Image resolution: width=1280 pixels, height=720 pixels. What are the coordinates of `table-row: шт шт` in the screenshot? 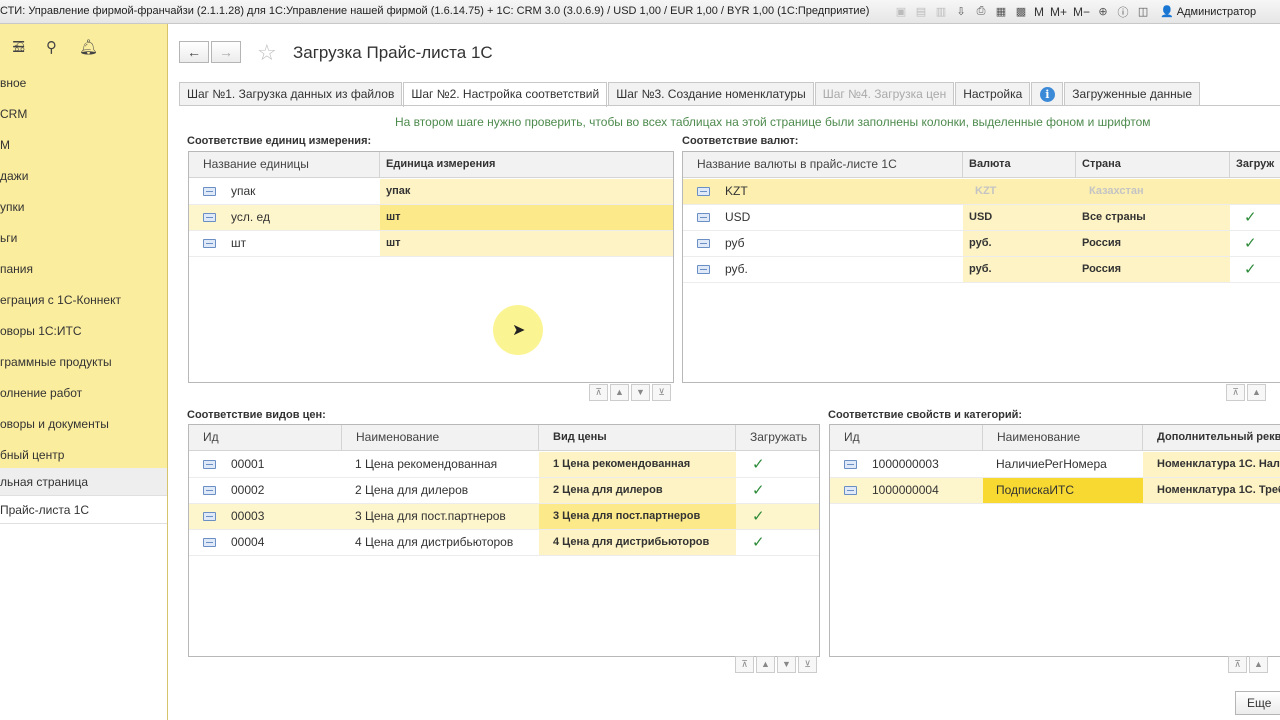 It's located at (431, 244).